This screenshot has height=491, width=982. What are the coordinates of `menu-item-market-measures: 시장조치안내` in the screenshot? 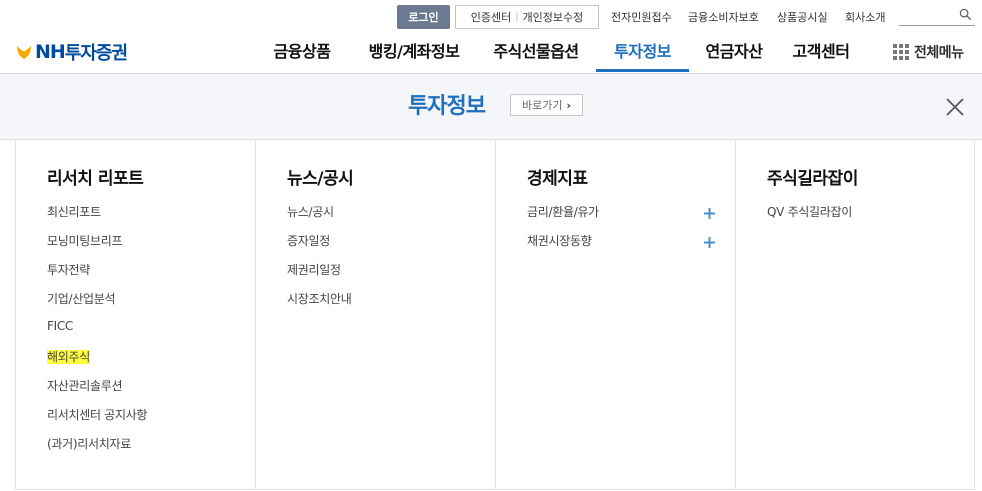 It's located at (319, 304).